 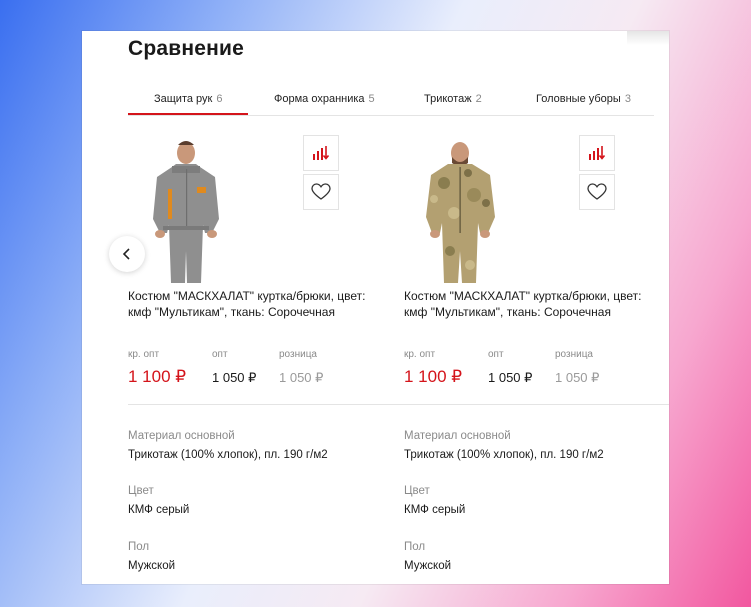 What do you see at coordinates (186, 48) in the screenshot?
I see `page-title: Сравнение` at bounding box center [186, 48].